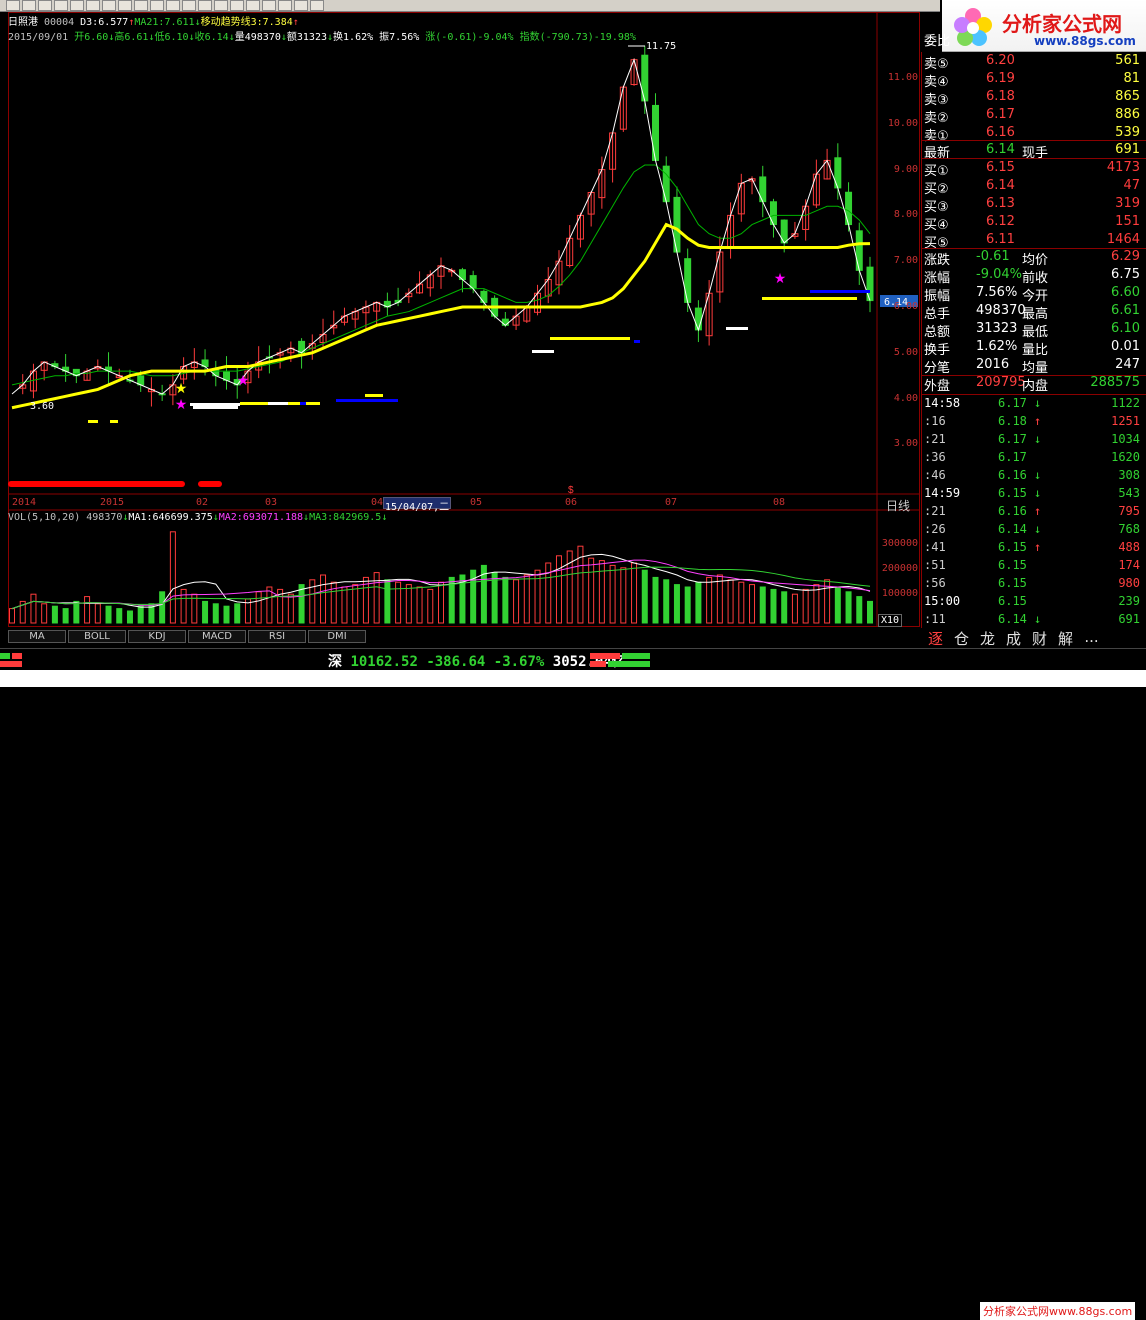 The height and width of the screenshot is (1320, 1146). I want to click on volume-scale: X10, so click(890, 620).